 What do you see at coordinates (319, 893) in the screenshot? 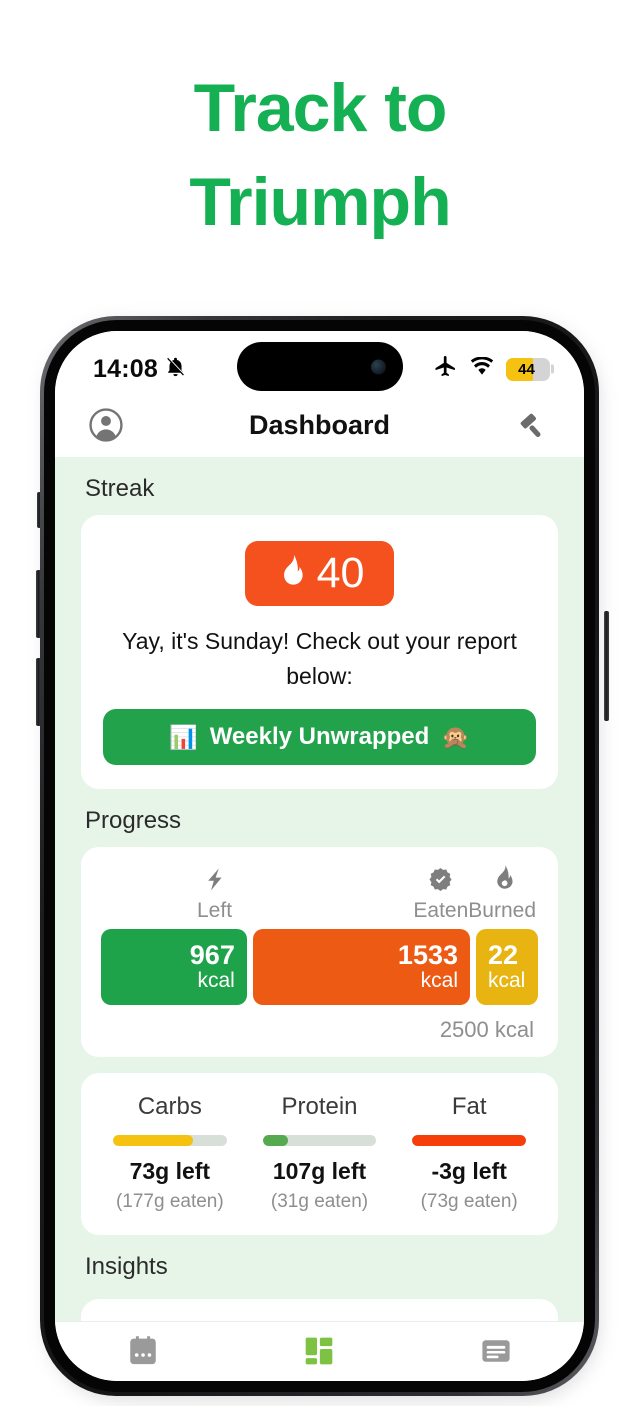
I see `calorie-legend: Left Eaten Burned` at bounding box center [319, 893].